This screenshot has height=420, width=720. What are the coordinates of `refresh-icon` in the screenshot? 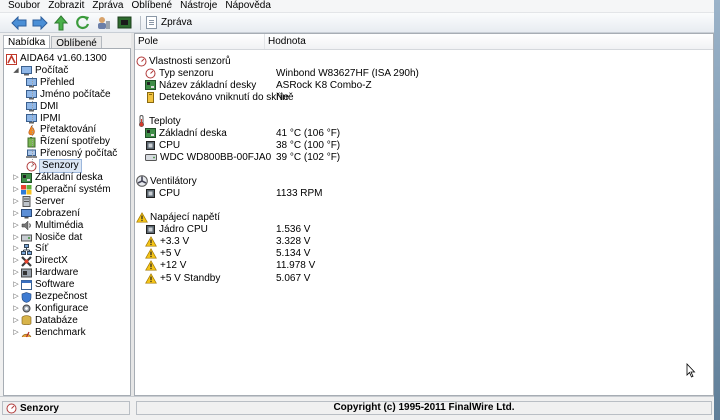 It's located at (82, 23).